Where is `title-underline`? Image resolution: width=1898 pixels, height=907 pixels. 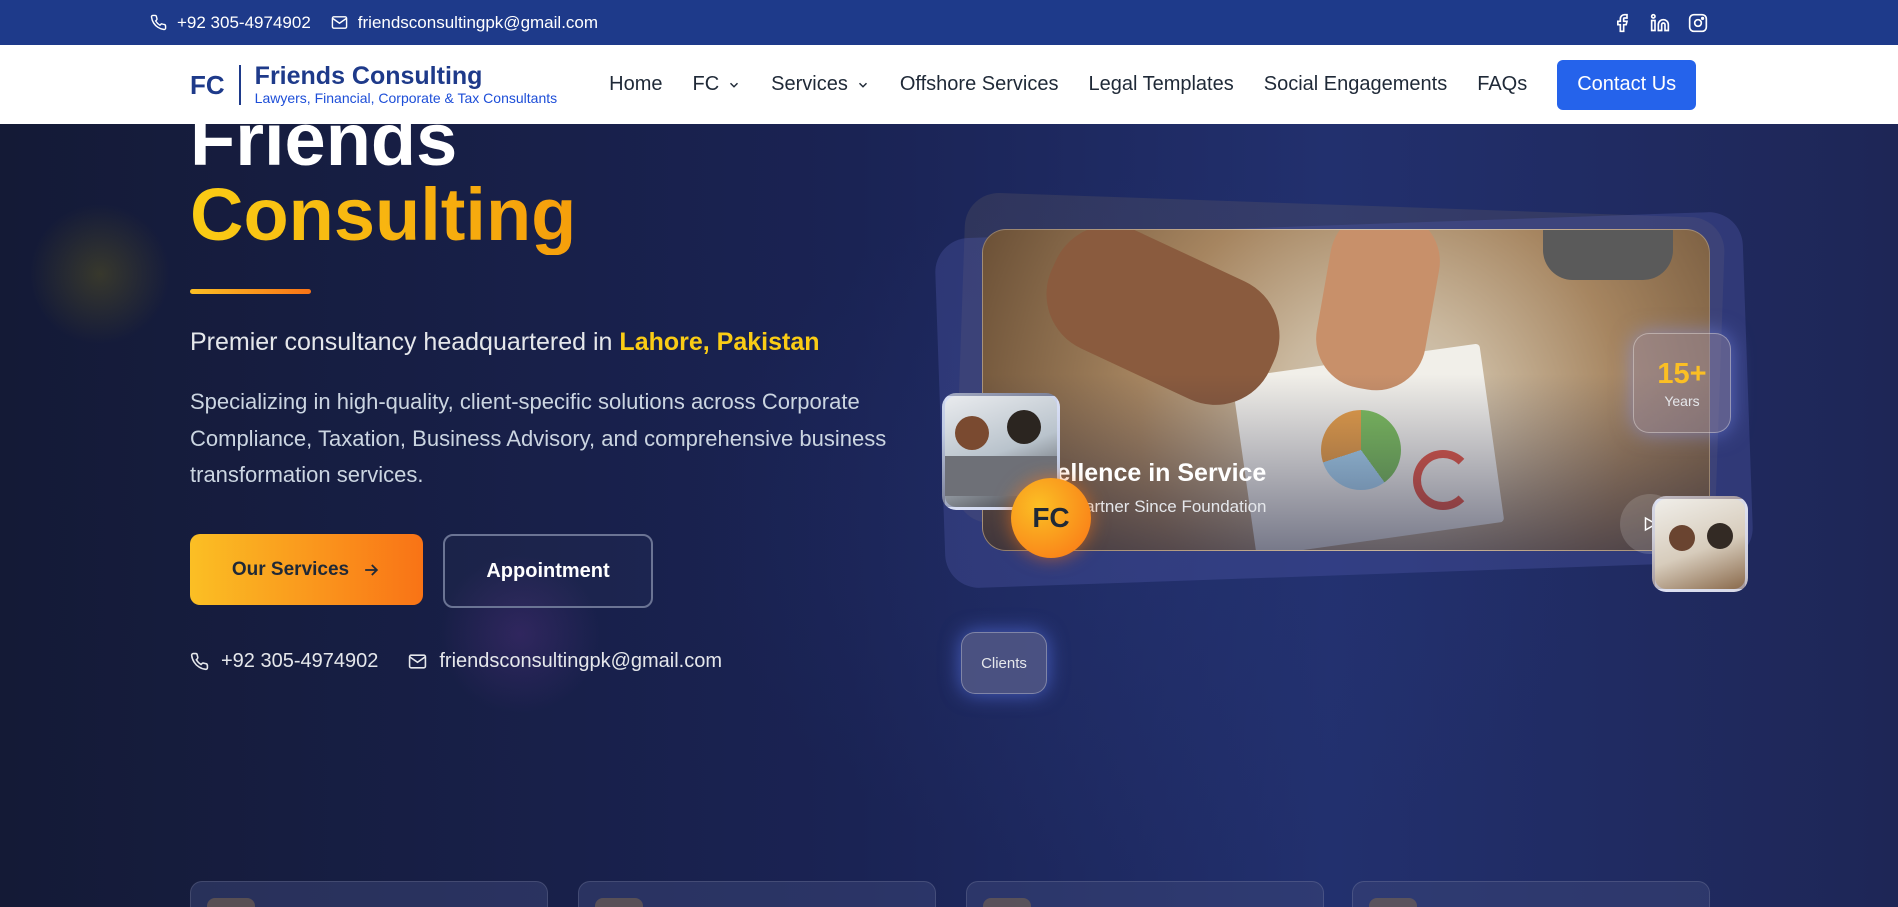
title-underline is located at coordinates (250, 291).